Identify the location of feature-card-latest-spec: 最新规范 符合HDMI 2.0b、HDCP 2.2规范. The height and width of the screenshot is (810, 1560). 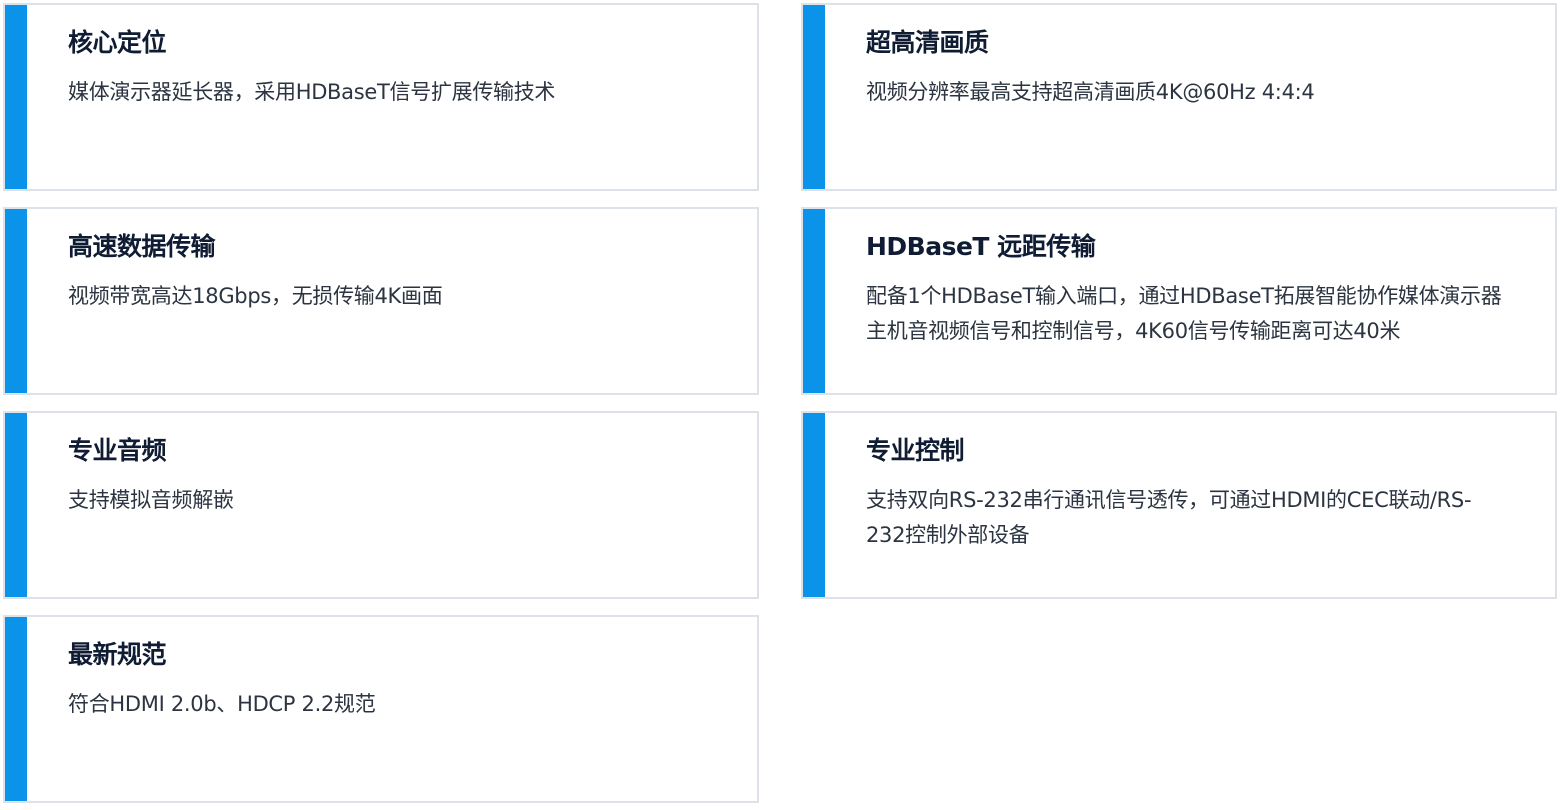
(381, 709).